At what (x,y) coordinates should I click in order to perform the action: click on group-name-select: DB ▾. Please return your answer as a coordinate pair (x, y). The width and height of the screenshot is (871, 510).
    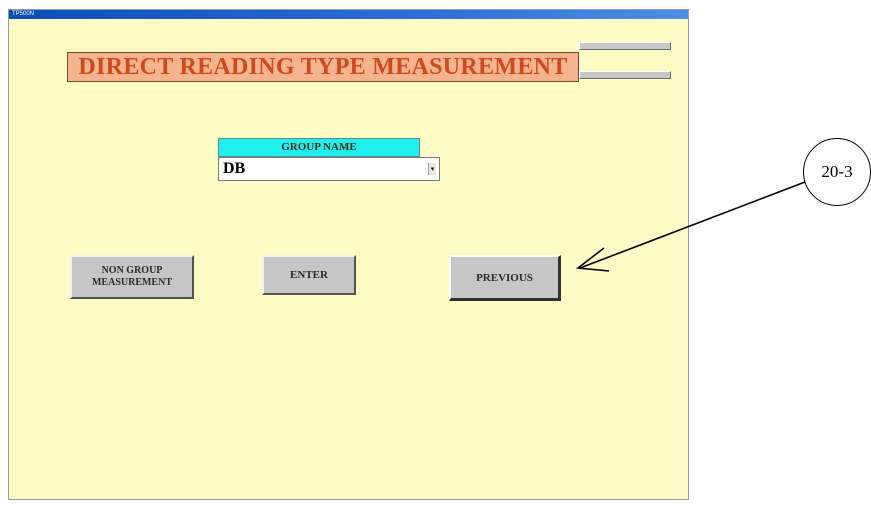
    Looking at the image, I should click on (329, 169).